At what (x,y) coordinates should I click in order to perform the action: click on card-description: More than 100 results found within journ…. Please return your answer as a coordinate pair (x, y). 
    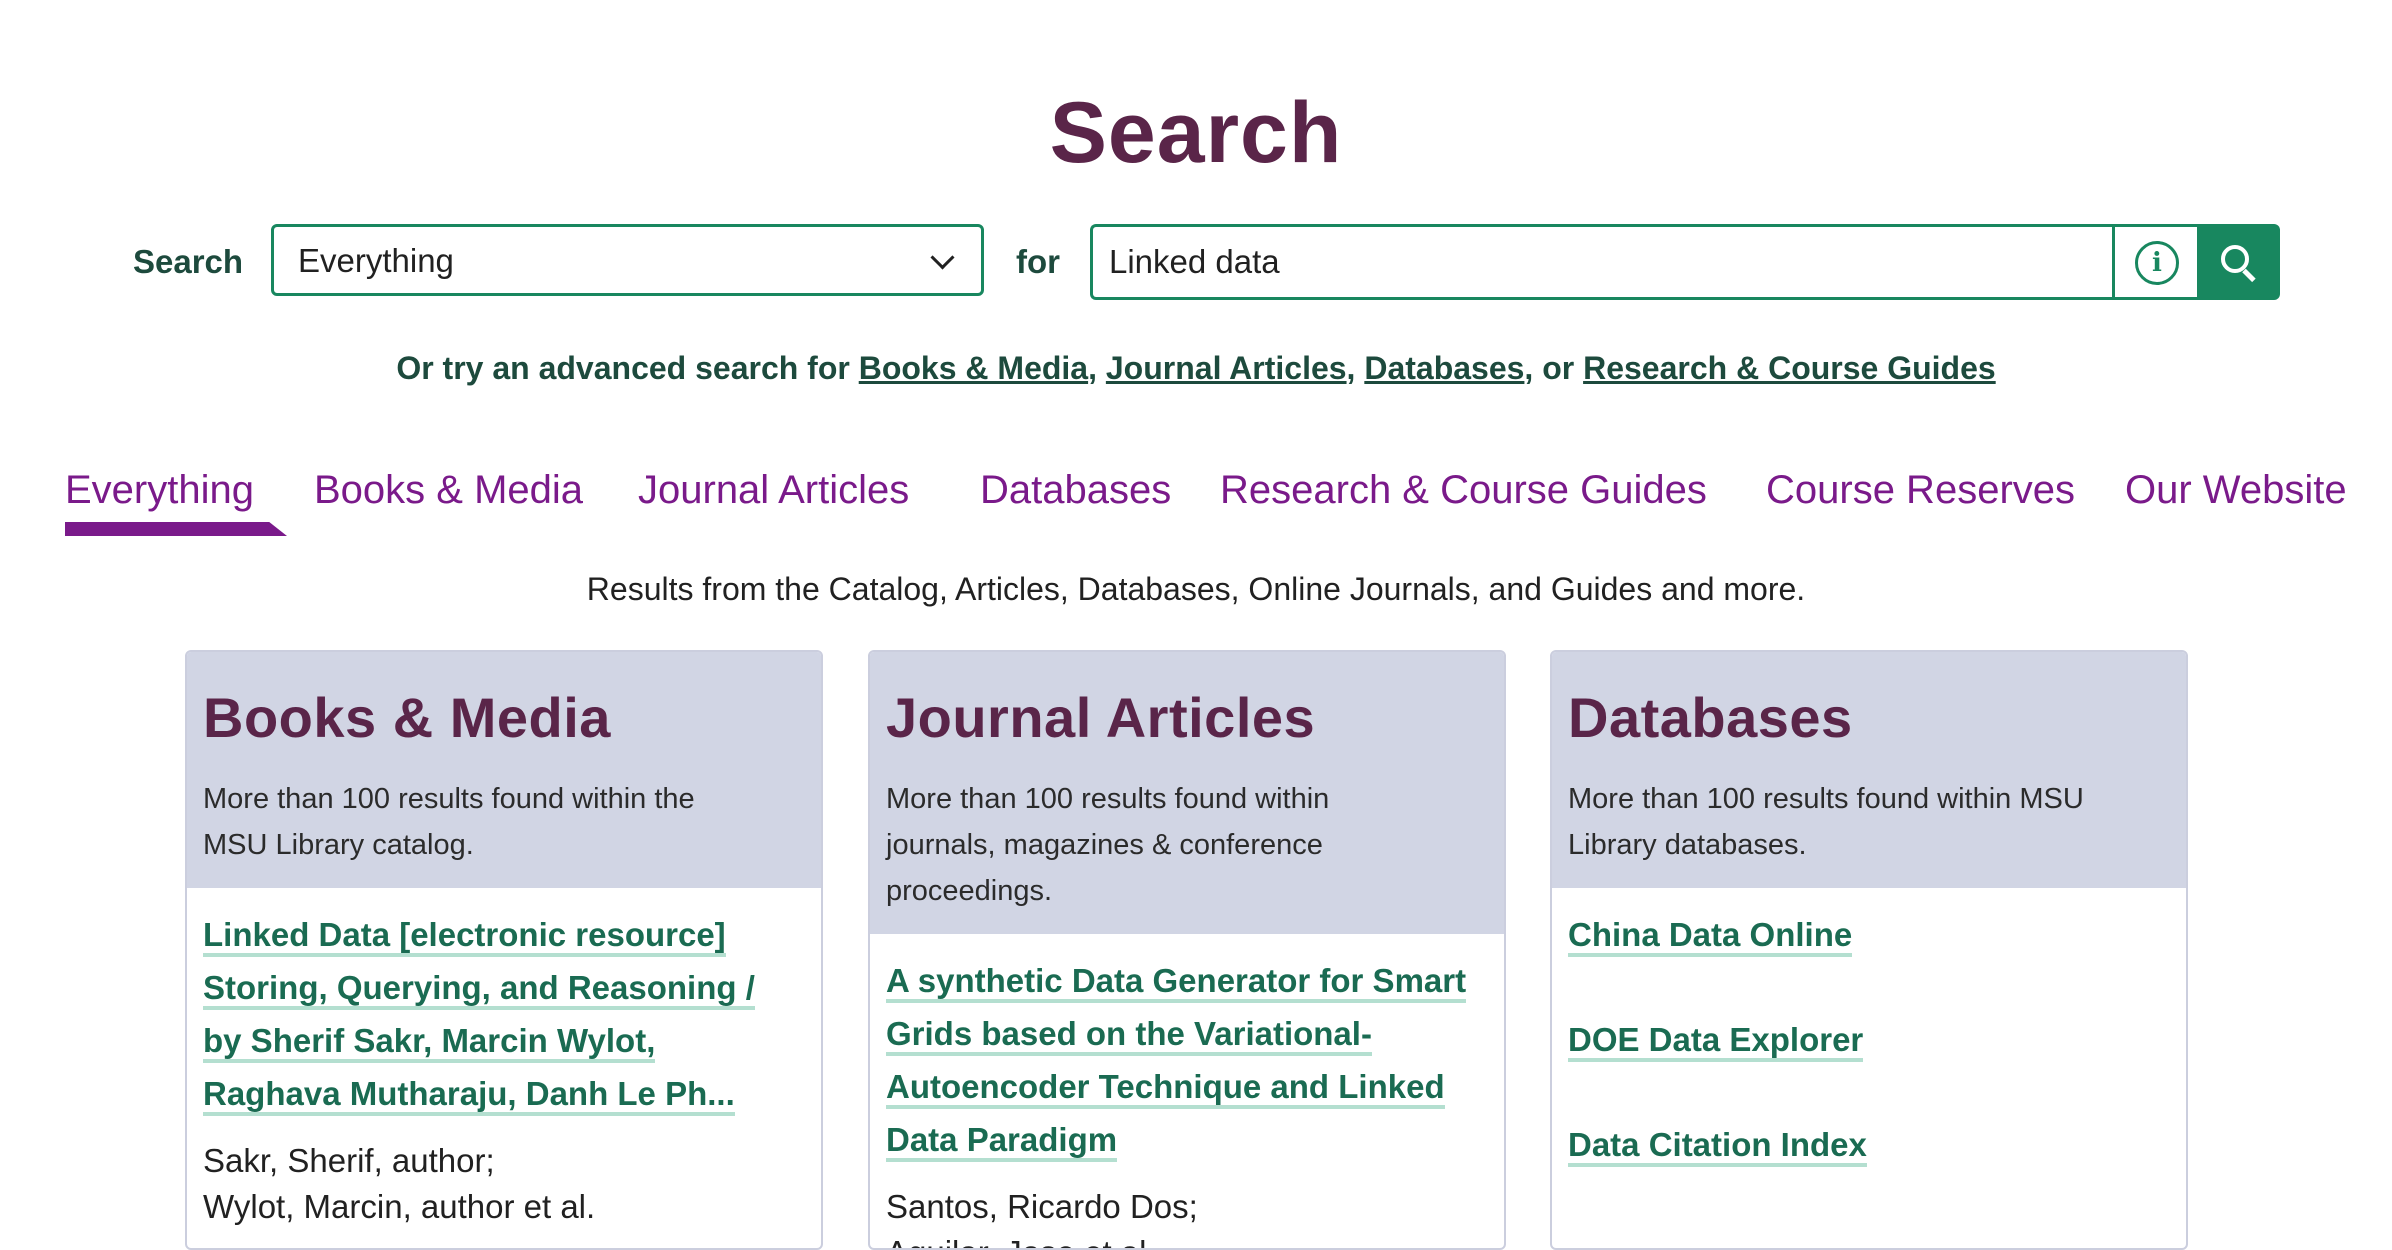
    Looking at the image, I should click on (1187, 836).